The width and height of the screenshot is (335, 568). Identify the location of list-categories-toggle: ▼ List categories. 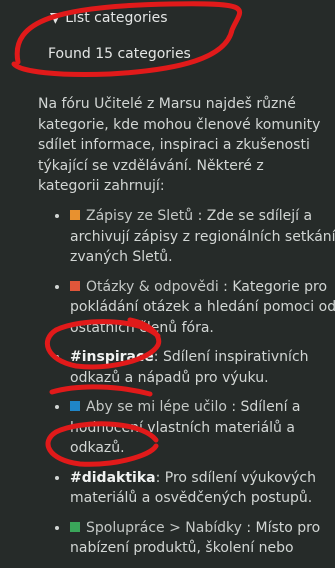
(109, 18).